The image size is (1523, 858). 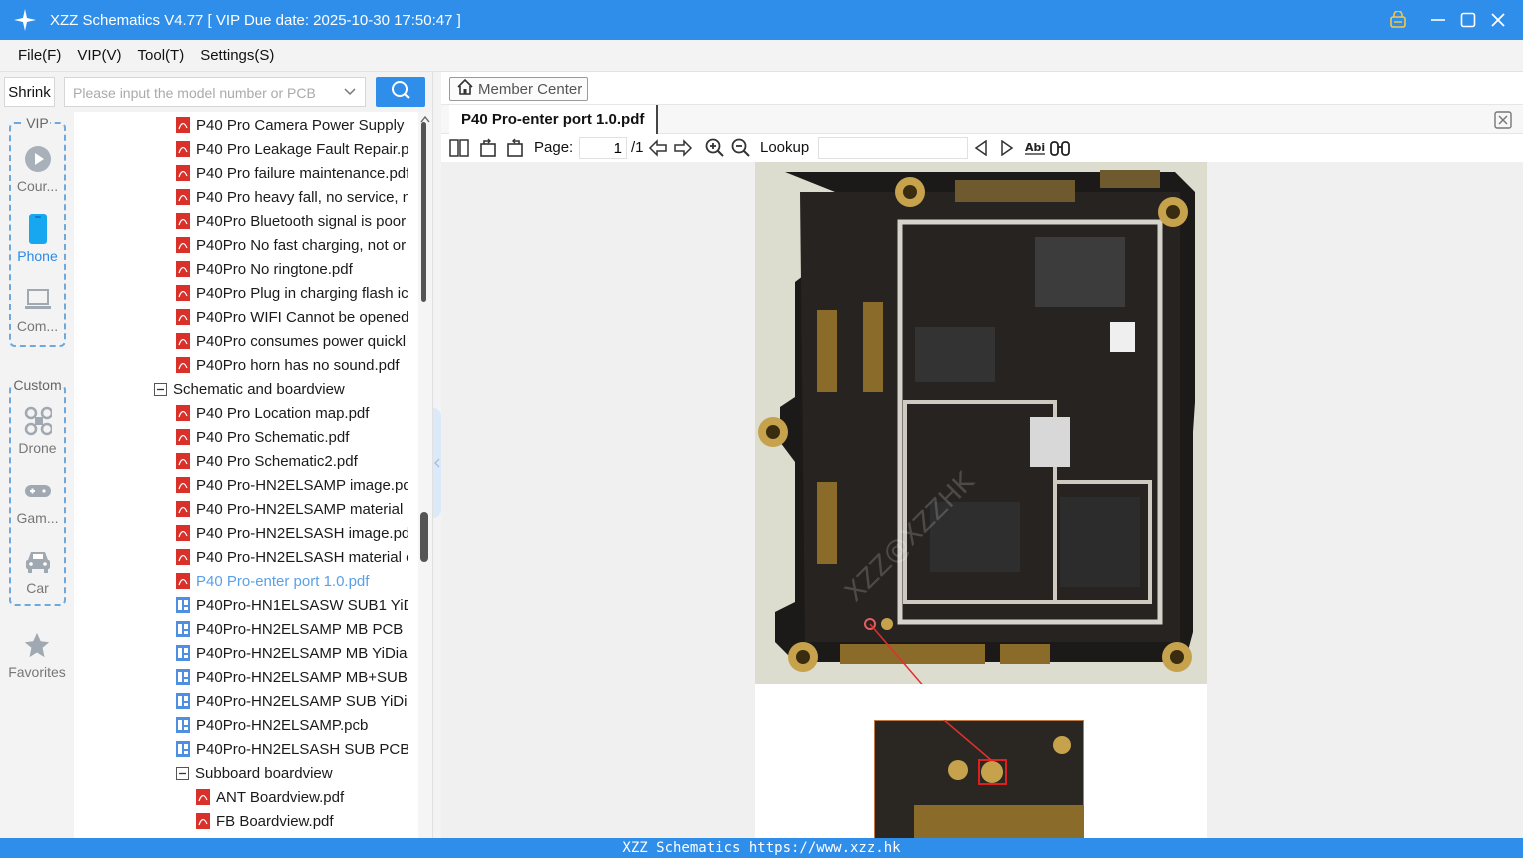 I want to click on tree-file: ANT Boardview.pdf, so click(x=302, y=797).